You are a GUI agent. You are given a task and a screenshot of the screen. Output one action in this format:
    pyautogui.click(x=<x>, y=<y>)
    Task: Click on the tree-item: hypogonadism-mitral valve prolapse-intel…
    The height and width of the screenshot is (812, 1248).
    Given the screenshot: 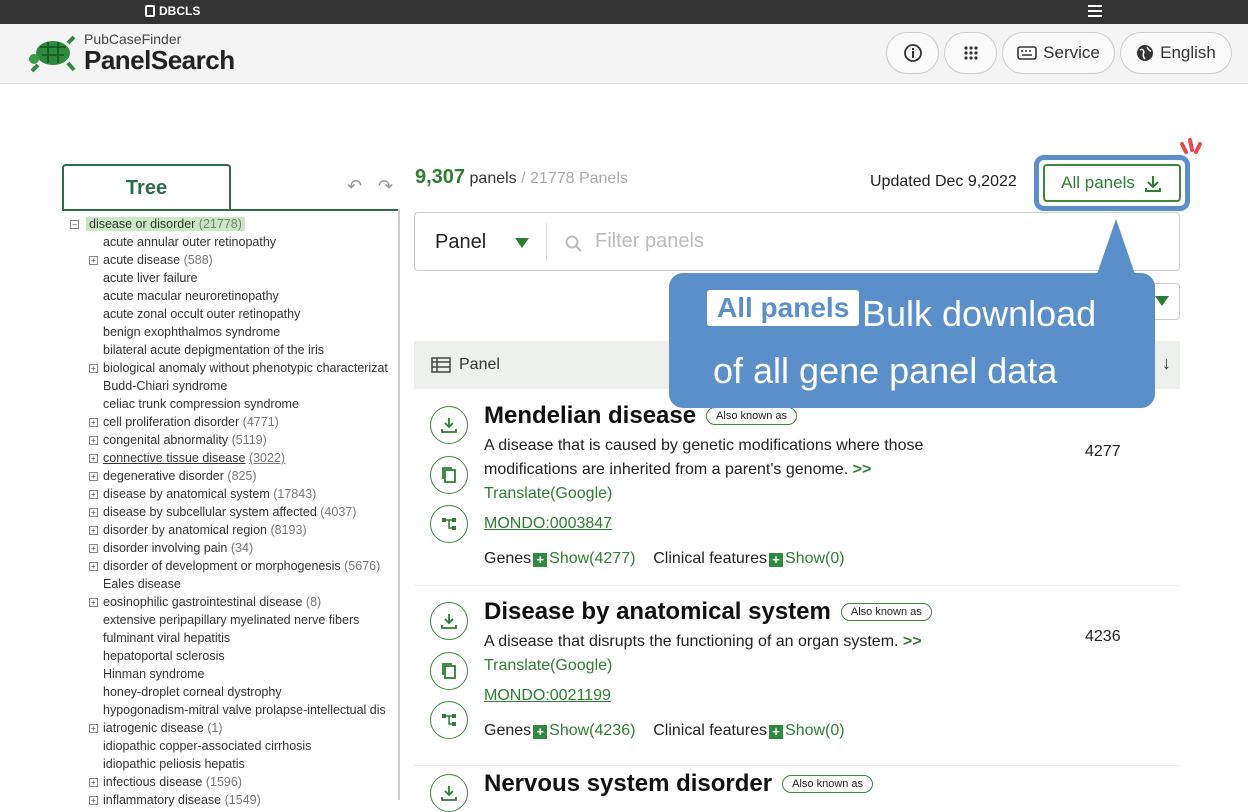 What is the action you would take?
    pyautogui.click(x=234, y=710)
    